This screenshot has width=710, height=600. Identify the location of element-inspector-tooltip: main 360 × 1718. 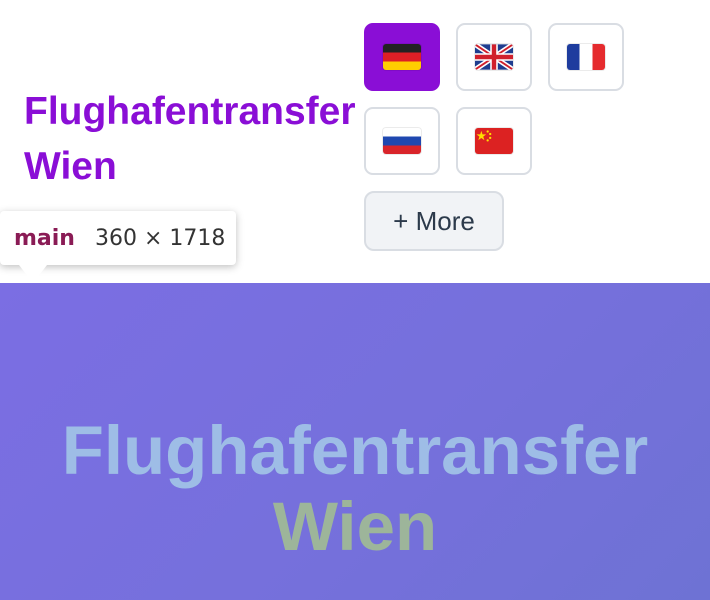
(118, 238).